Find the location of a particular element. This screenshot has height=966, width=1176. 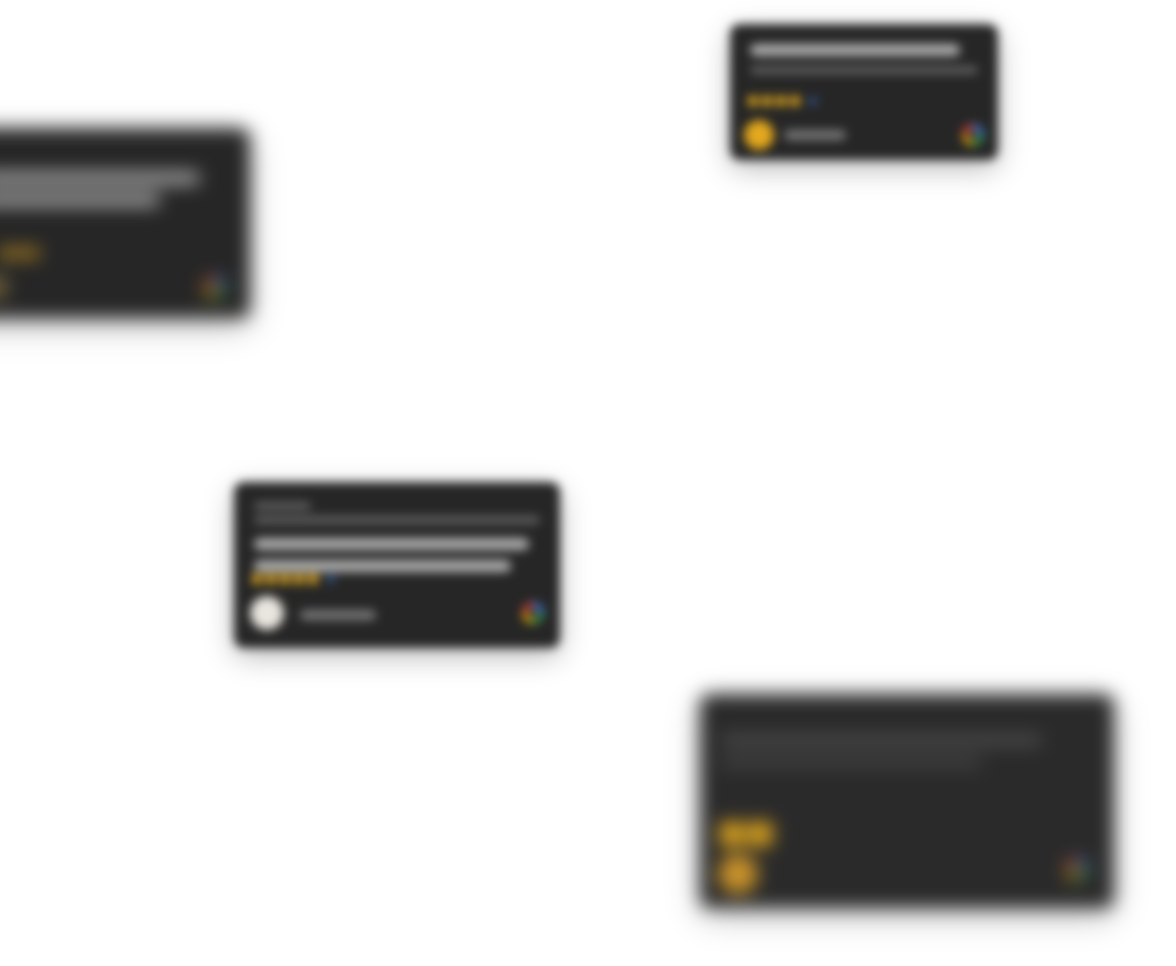

review-card-center is located at coordinates (397, 565).